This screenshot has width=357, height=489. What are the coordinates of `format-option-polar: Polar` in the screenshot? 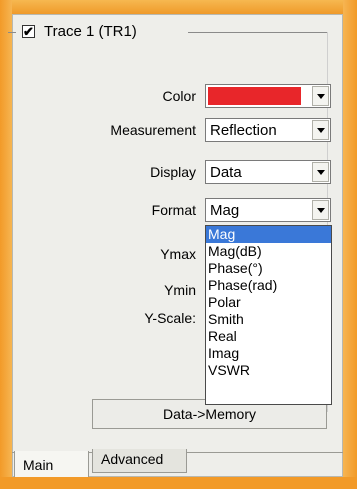 It's located at (268, 302).